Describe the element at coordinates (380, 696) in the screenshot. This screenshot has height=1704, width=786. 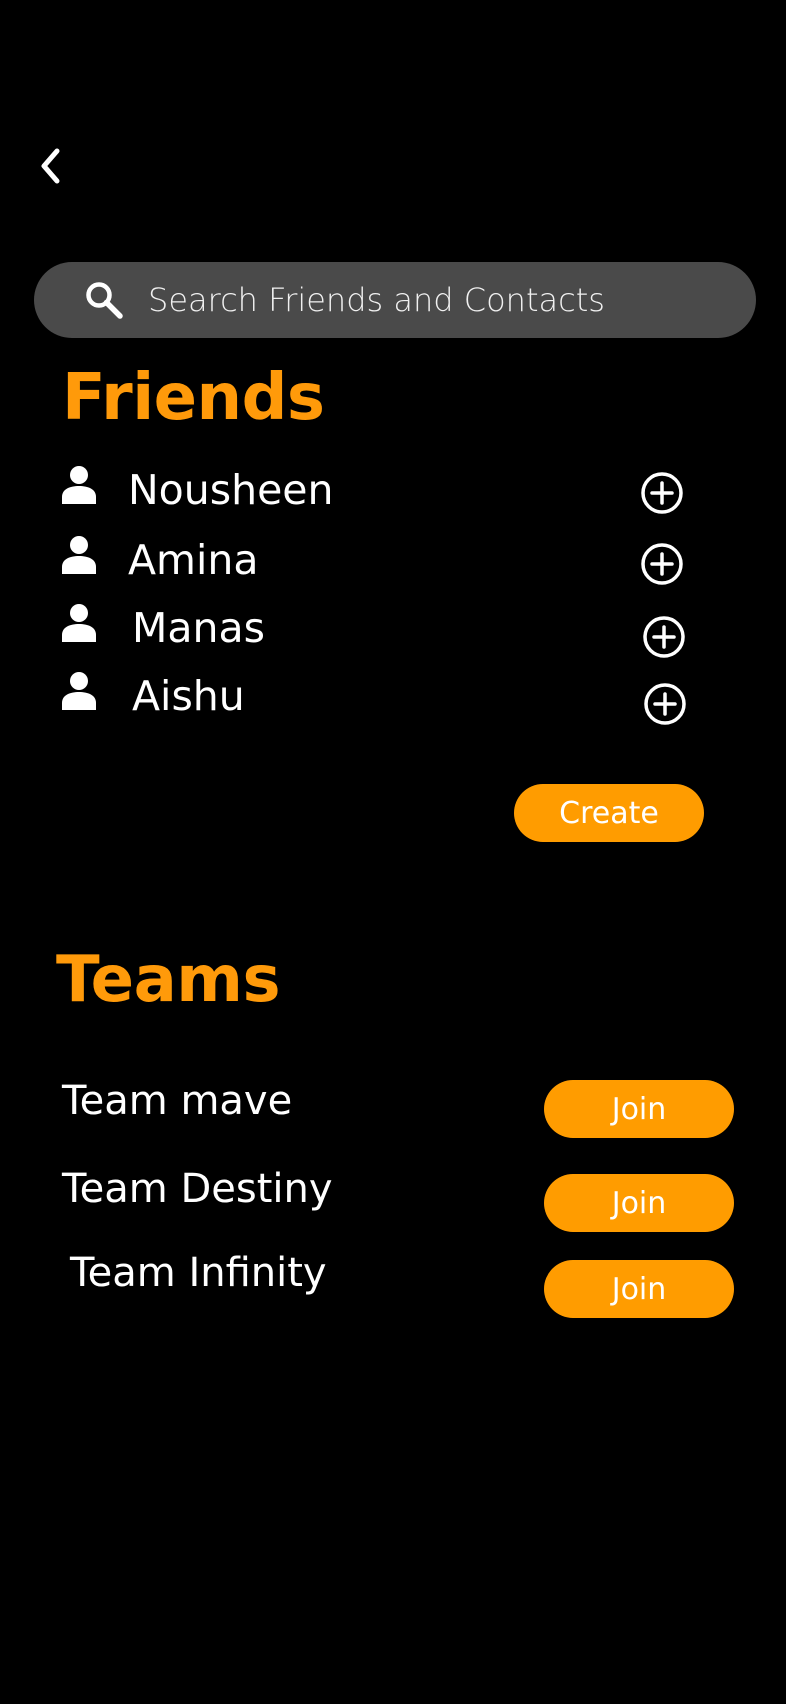
I see `friend-row: Aishu` at that location.